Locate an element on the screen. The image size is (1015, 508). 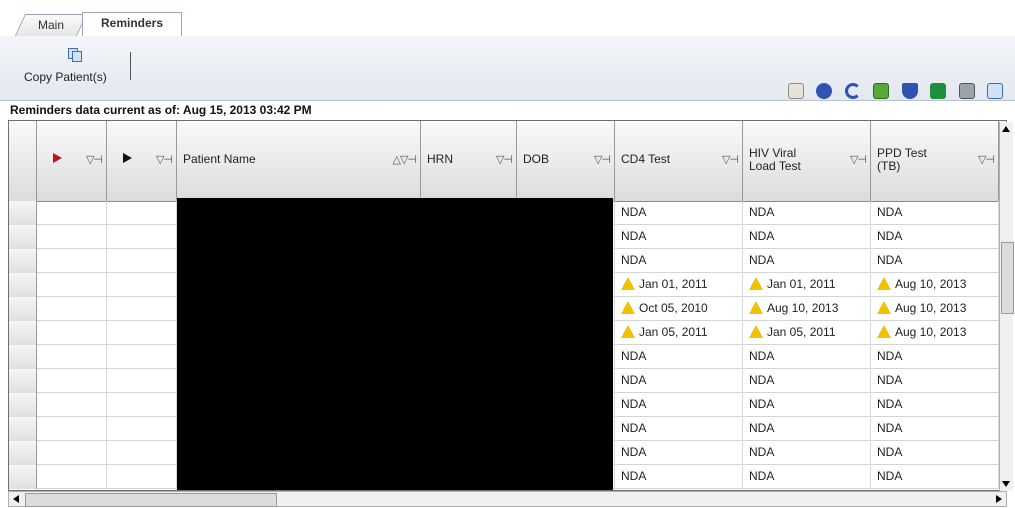
scroll-down-icon is located at coordinates (1006, 484).